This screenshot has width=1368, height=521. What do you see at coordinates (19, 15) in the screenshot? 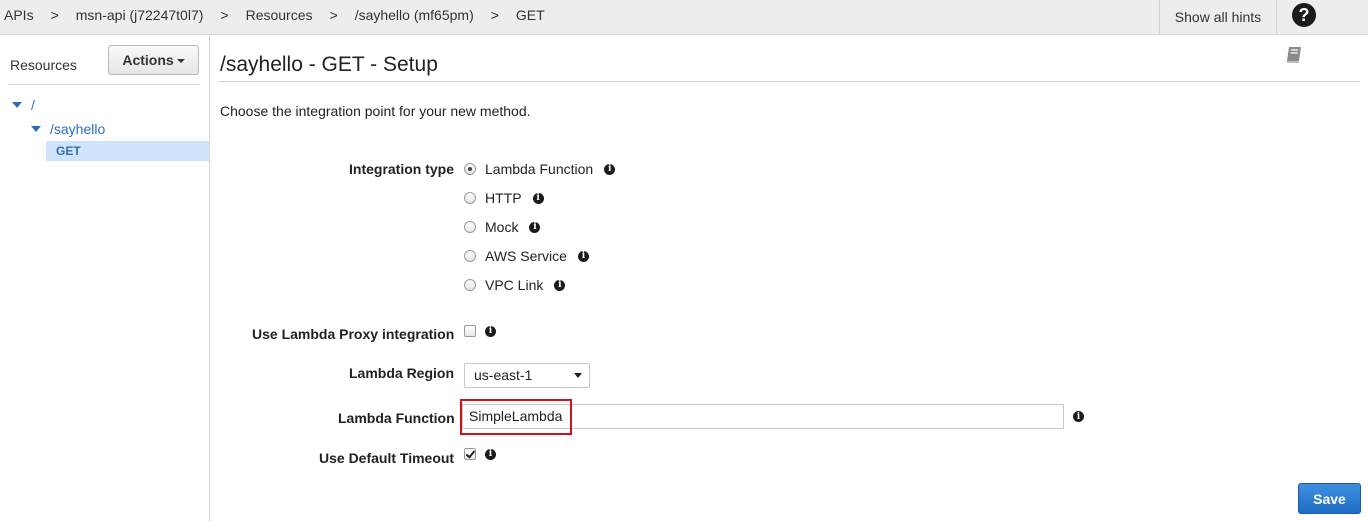
I see `breadcrumb-apis: APIs` at bounding box center [19, 15].